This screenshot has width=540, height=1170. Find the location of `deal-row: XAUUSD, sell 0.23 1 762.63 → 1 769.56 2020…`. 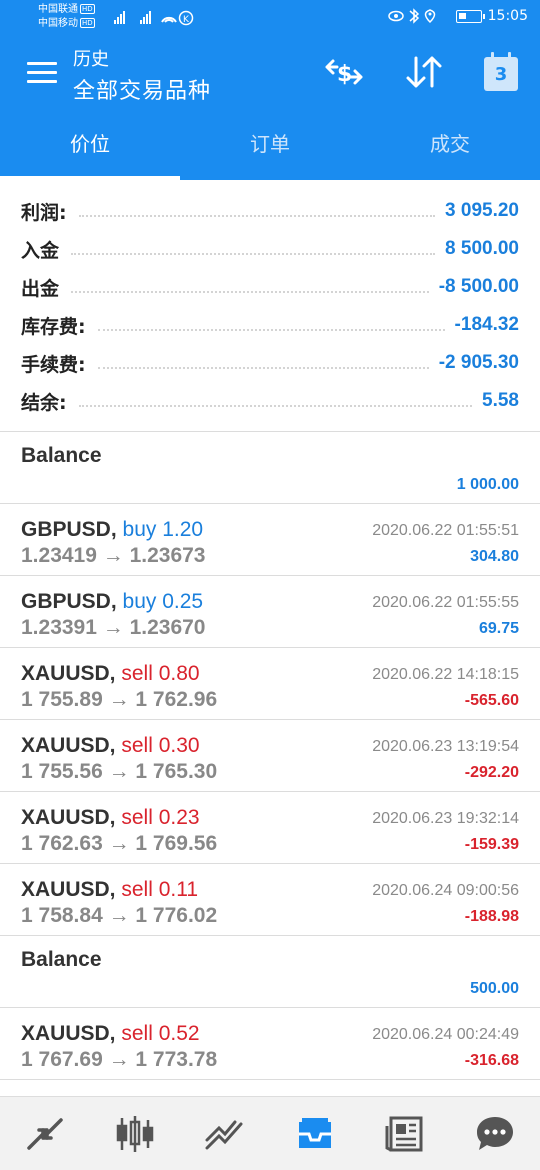

deal-row: XAUUSD, sell 0.23 1 762.63 → 1 769.56 2020… is located at coordinates (270, 828).